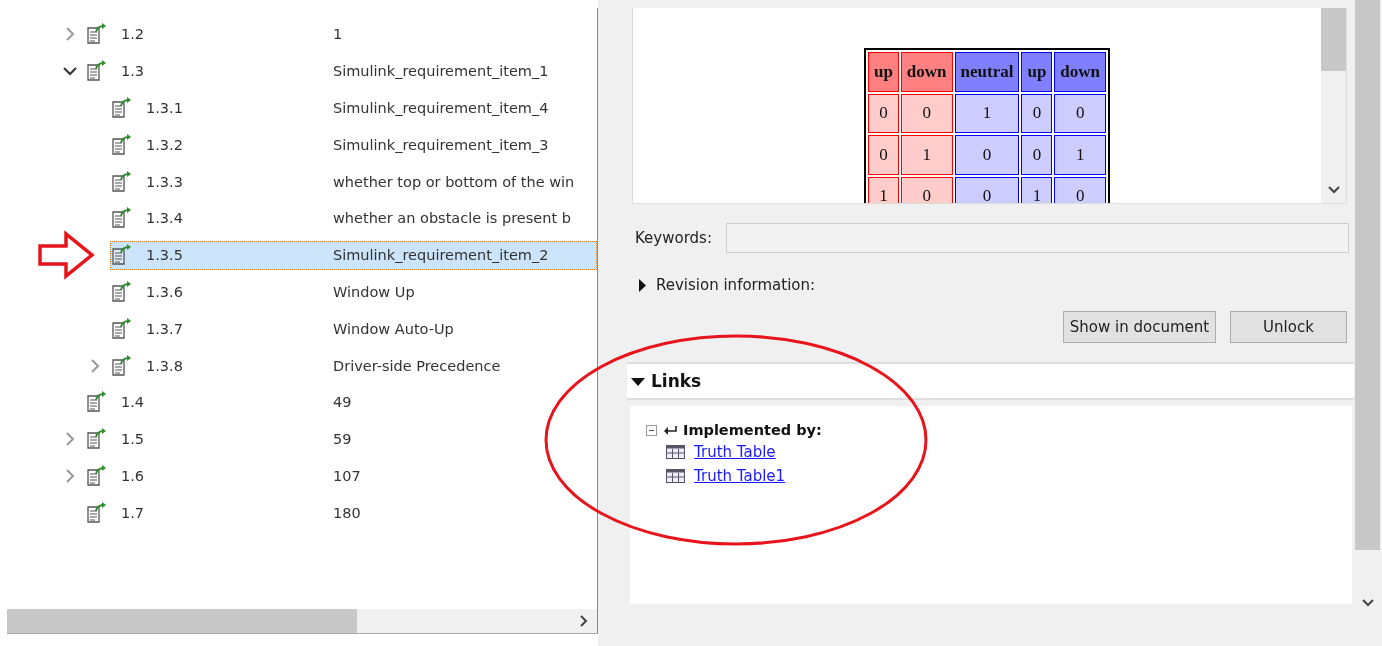 Image resolution: width=1382 pixels, height=646 pixels. What do you see at coordinates (341, 476) in the screenshot?
I see `tree-item: 1.6 107` at bounding box center [341, 476].